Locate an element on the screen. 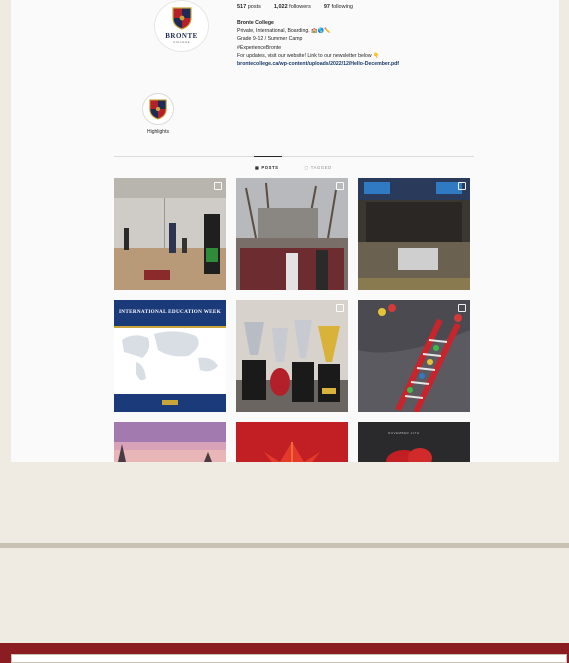  remembrance-poster is located at coordinates (414, 442).